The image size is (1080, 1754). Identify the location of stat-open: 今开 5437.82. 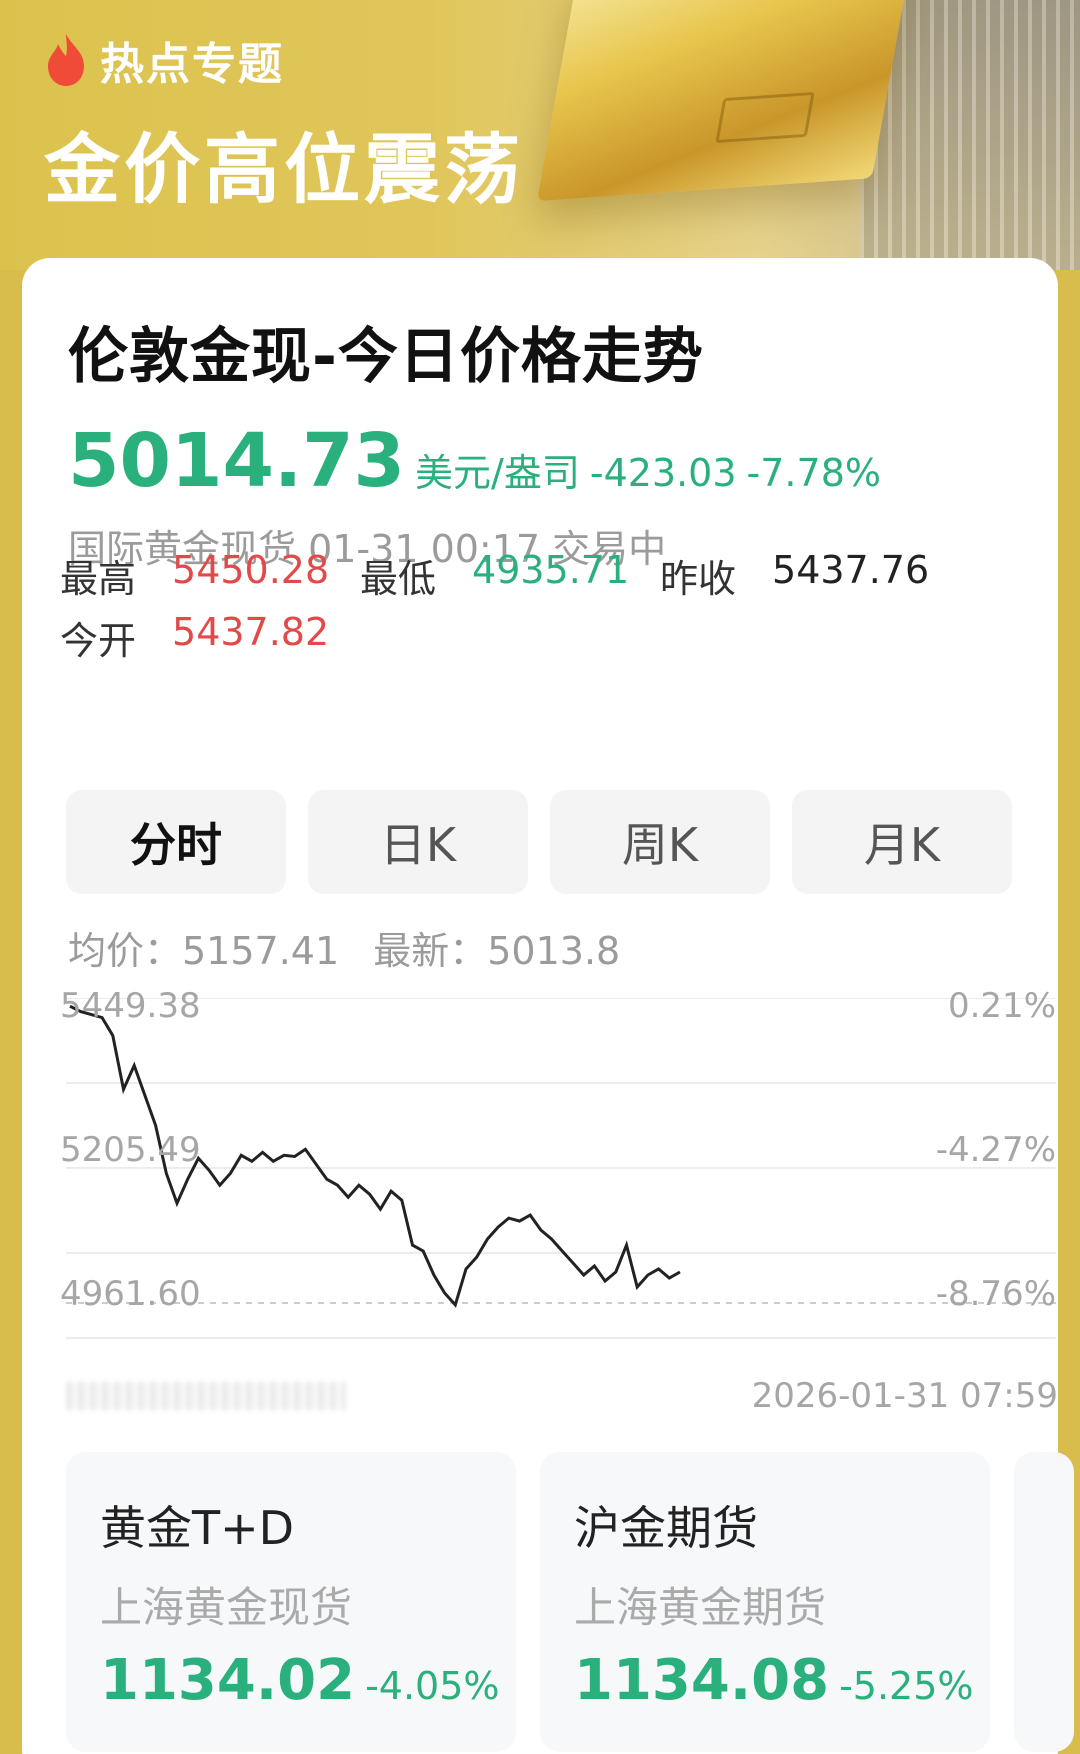
(194, 637).